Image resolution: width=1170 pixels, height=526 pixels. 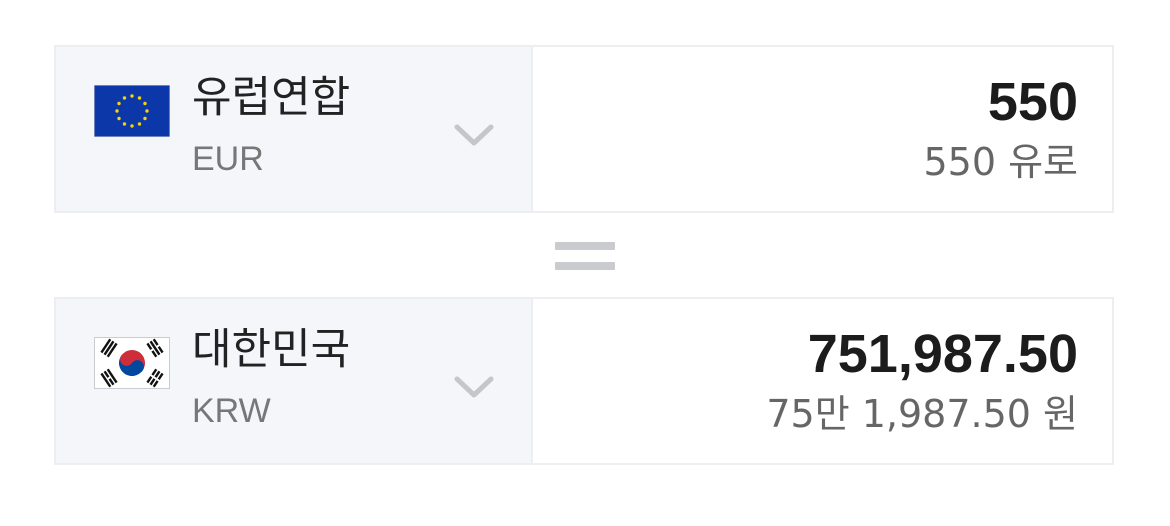 I want to click on to-currency-selector: 대한민국 KRW, so click(x=294, y=381).